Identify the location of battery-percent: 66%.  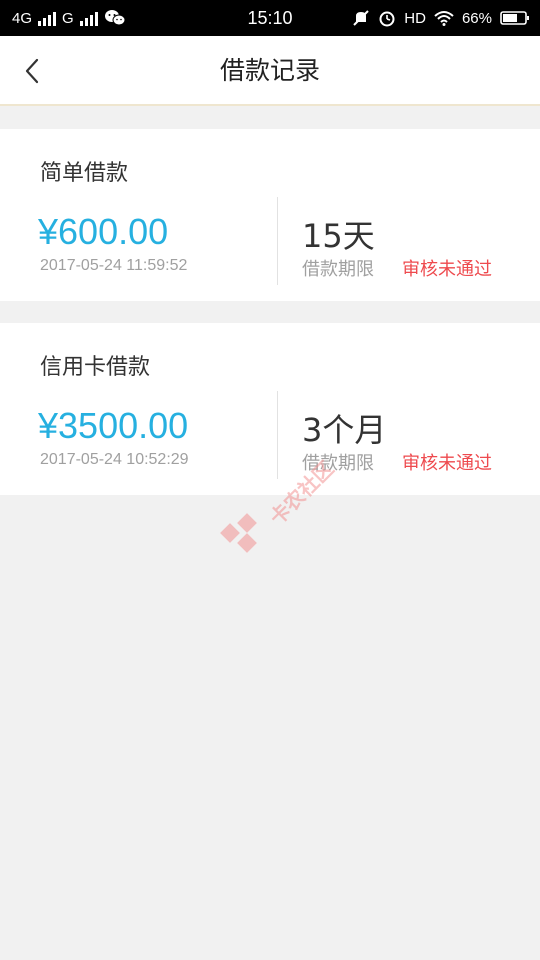
(476, 18).